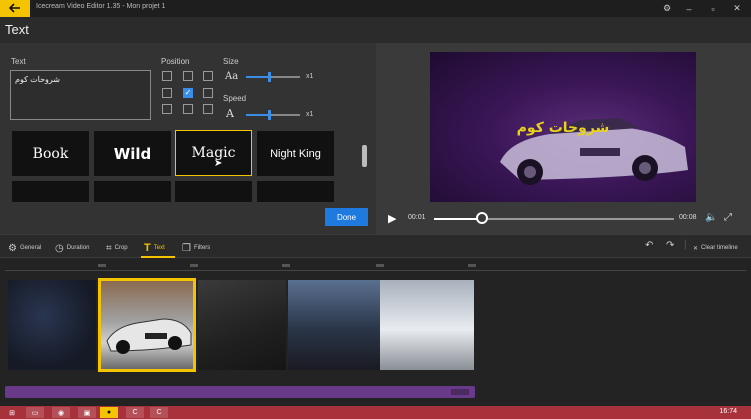  I want to click on maximize-icon: ▫, so click(713, 8).